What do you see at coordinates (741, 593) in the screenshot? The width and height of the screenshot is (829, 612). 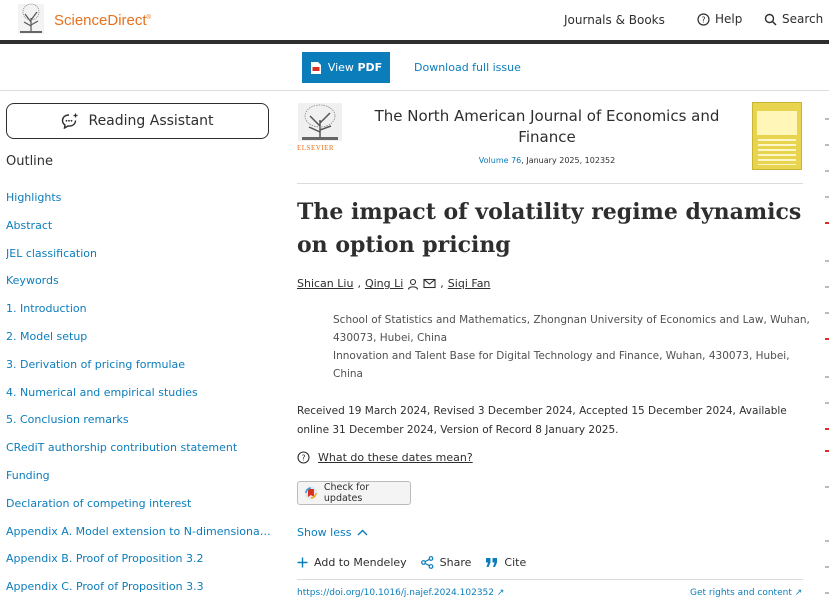 I see `rights-text: Get rights and content` at bounding box center [741, 593].